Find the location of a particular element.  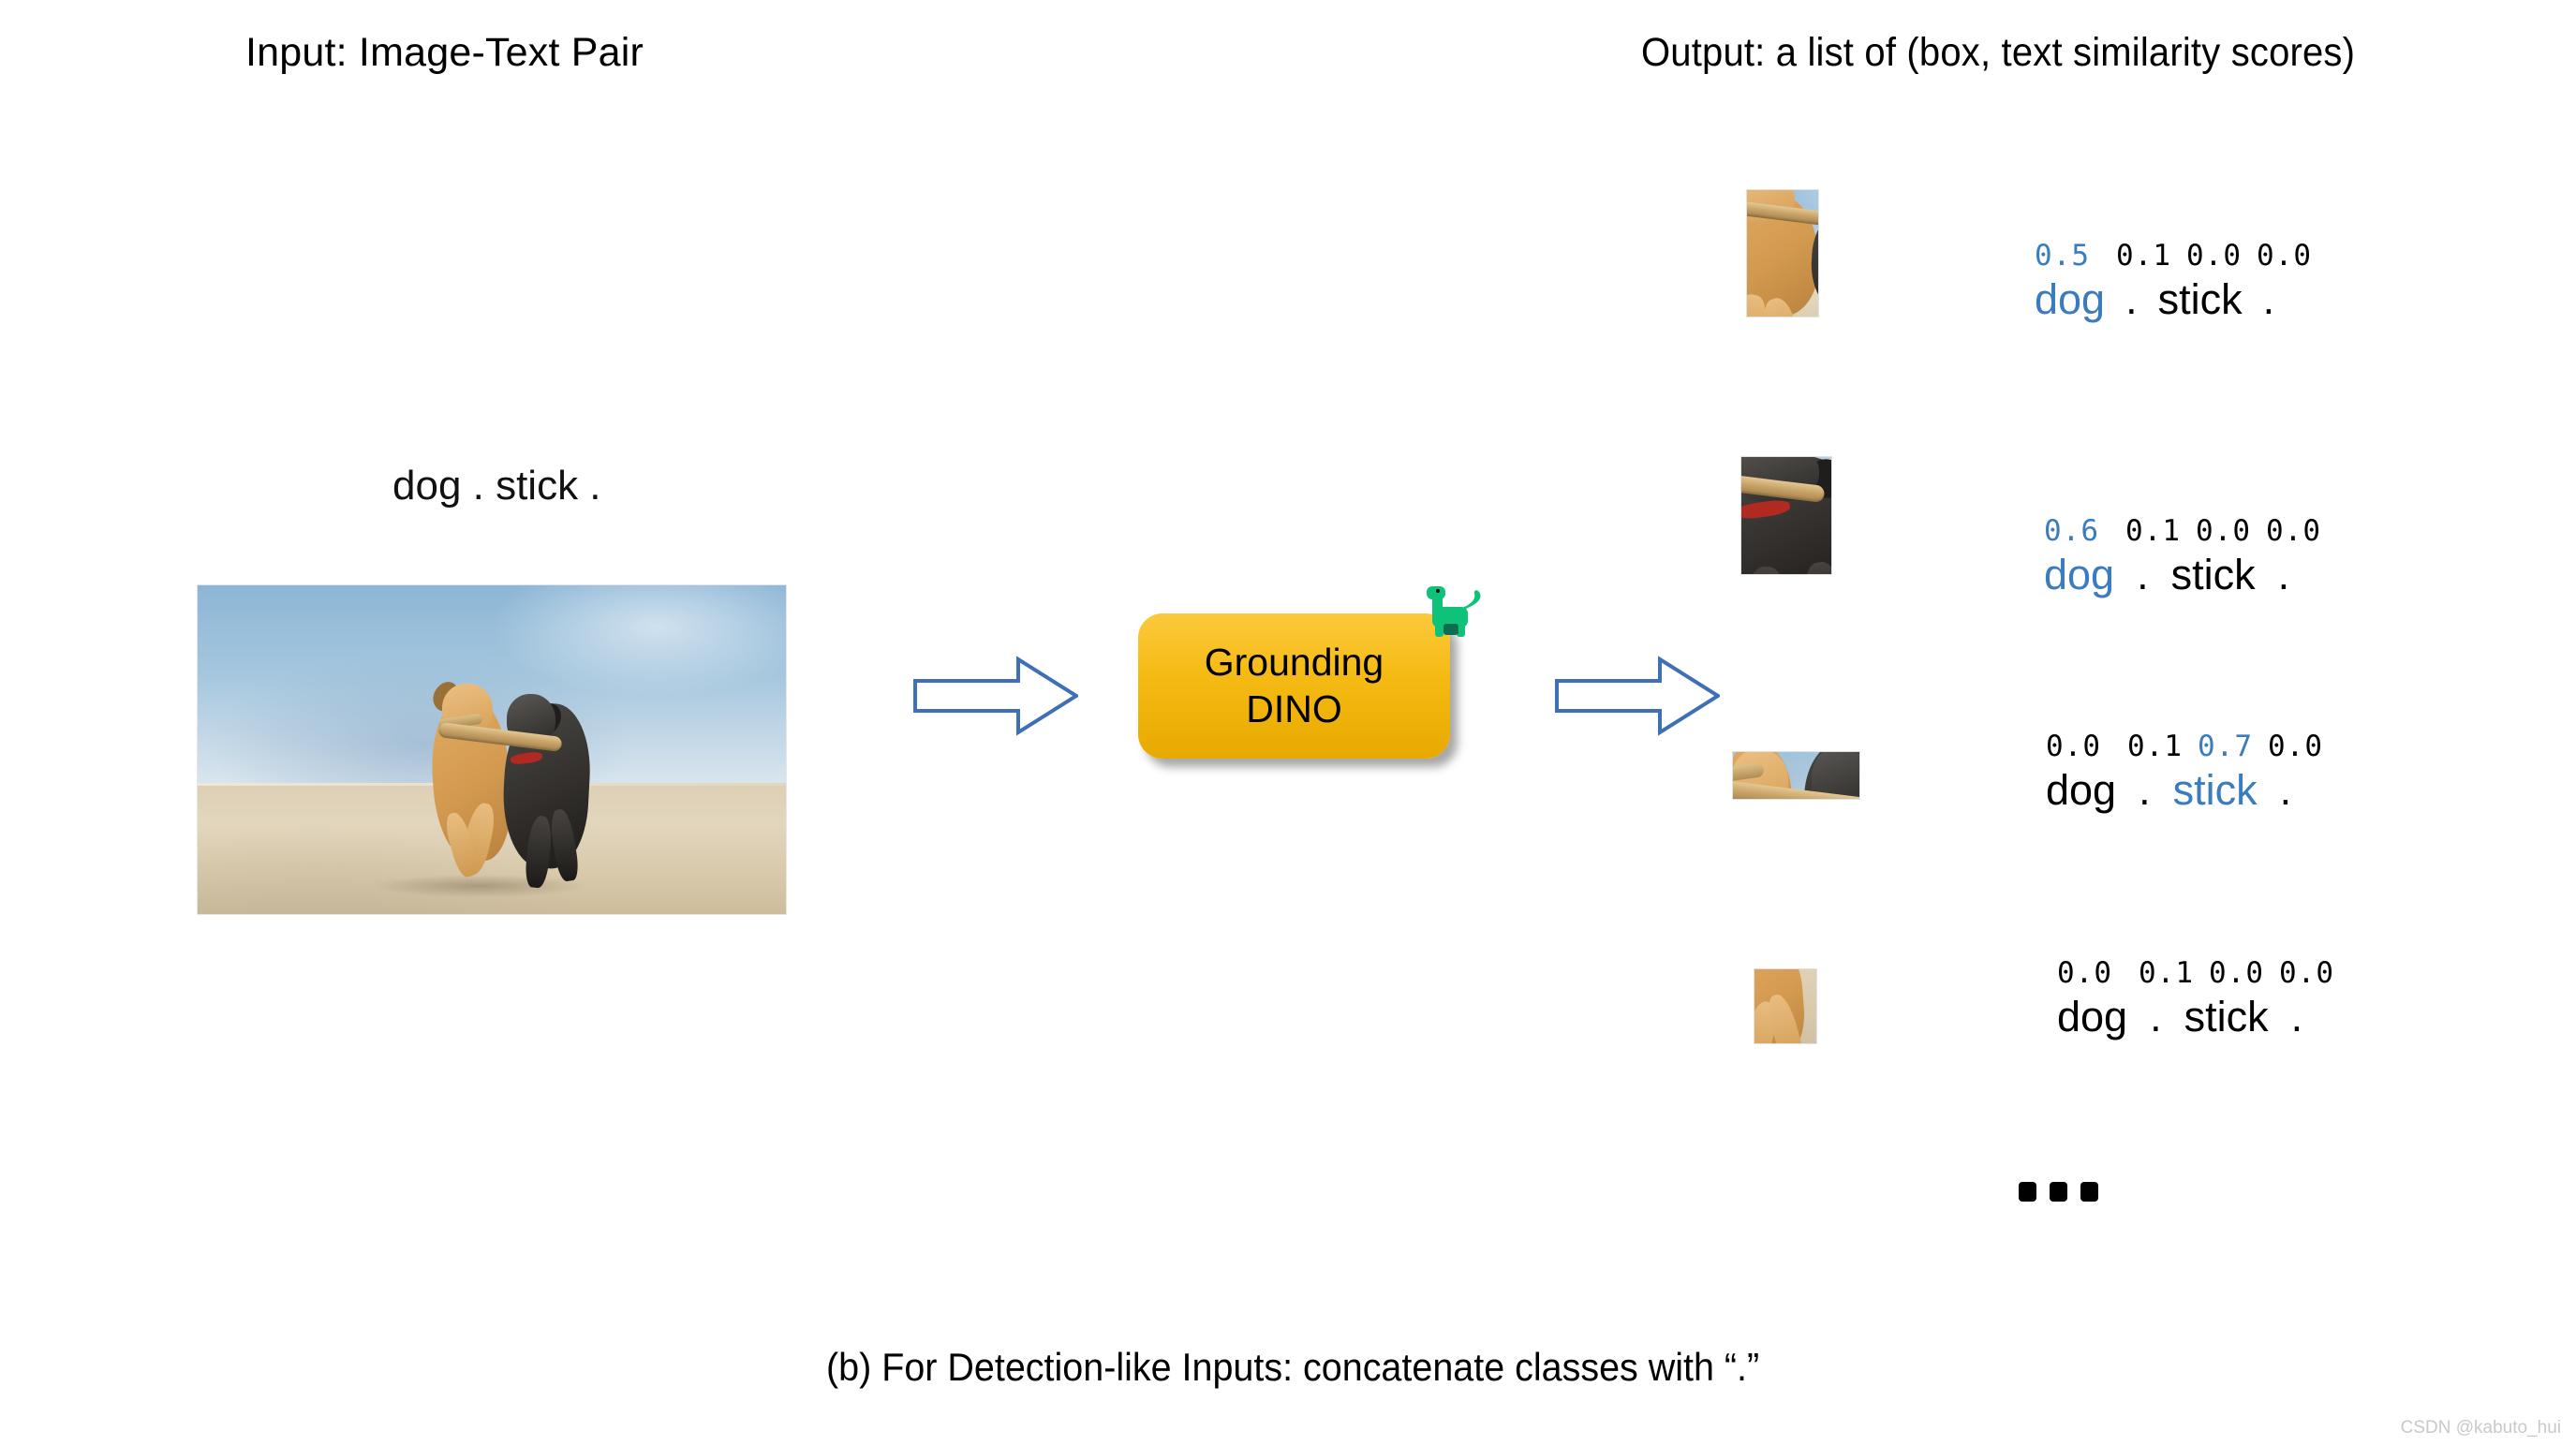

watermark: CSDN @kabuto_hui is located at coordinates (2480, 1428).